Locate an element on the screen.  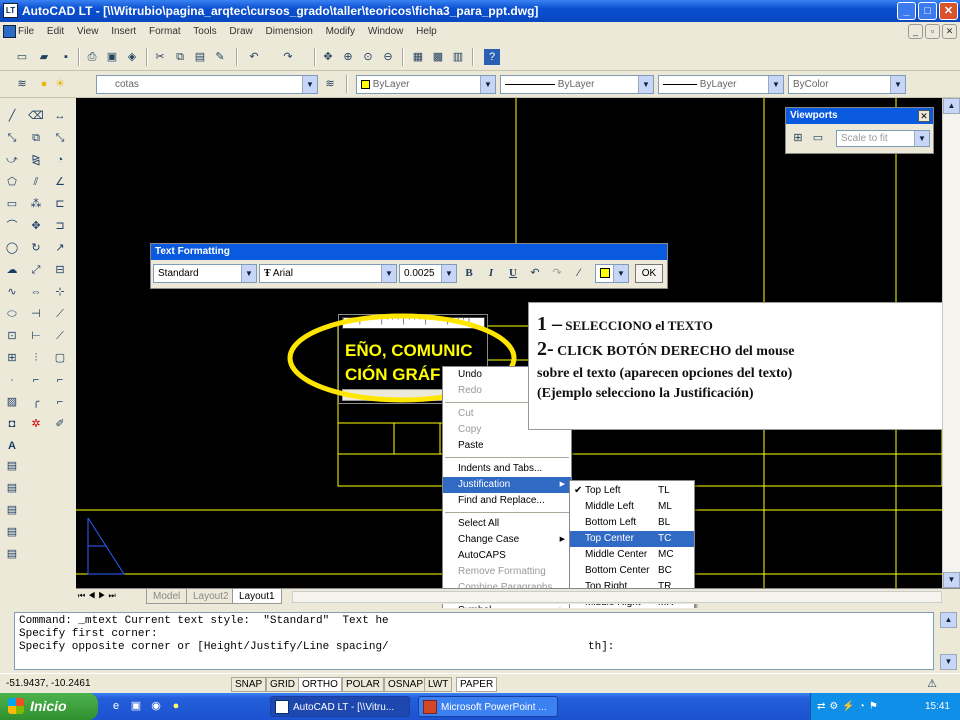
polygon-icon: ⬠ is located at coordinates (12, 182).